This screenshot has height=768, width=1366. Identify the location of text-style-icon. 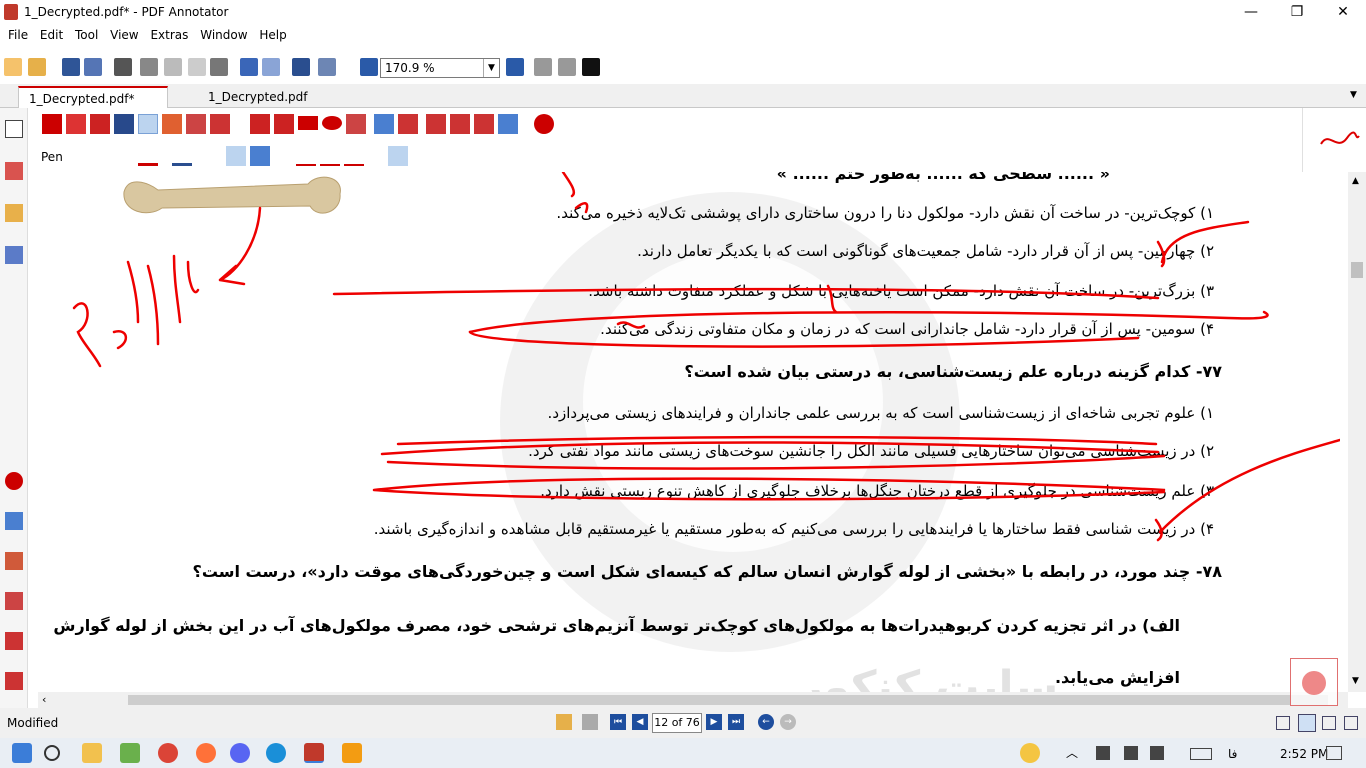
(306, 156).